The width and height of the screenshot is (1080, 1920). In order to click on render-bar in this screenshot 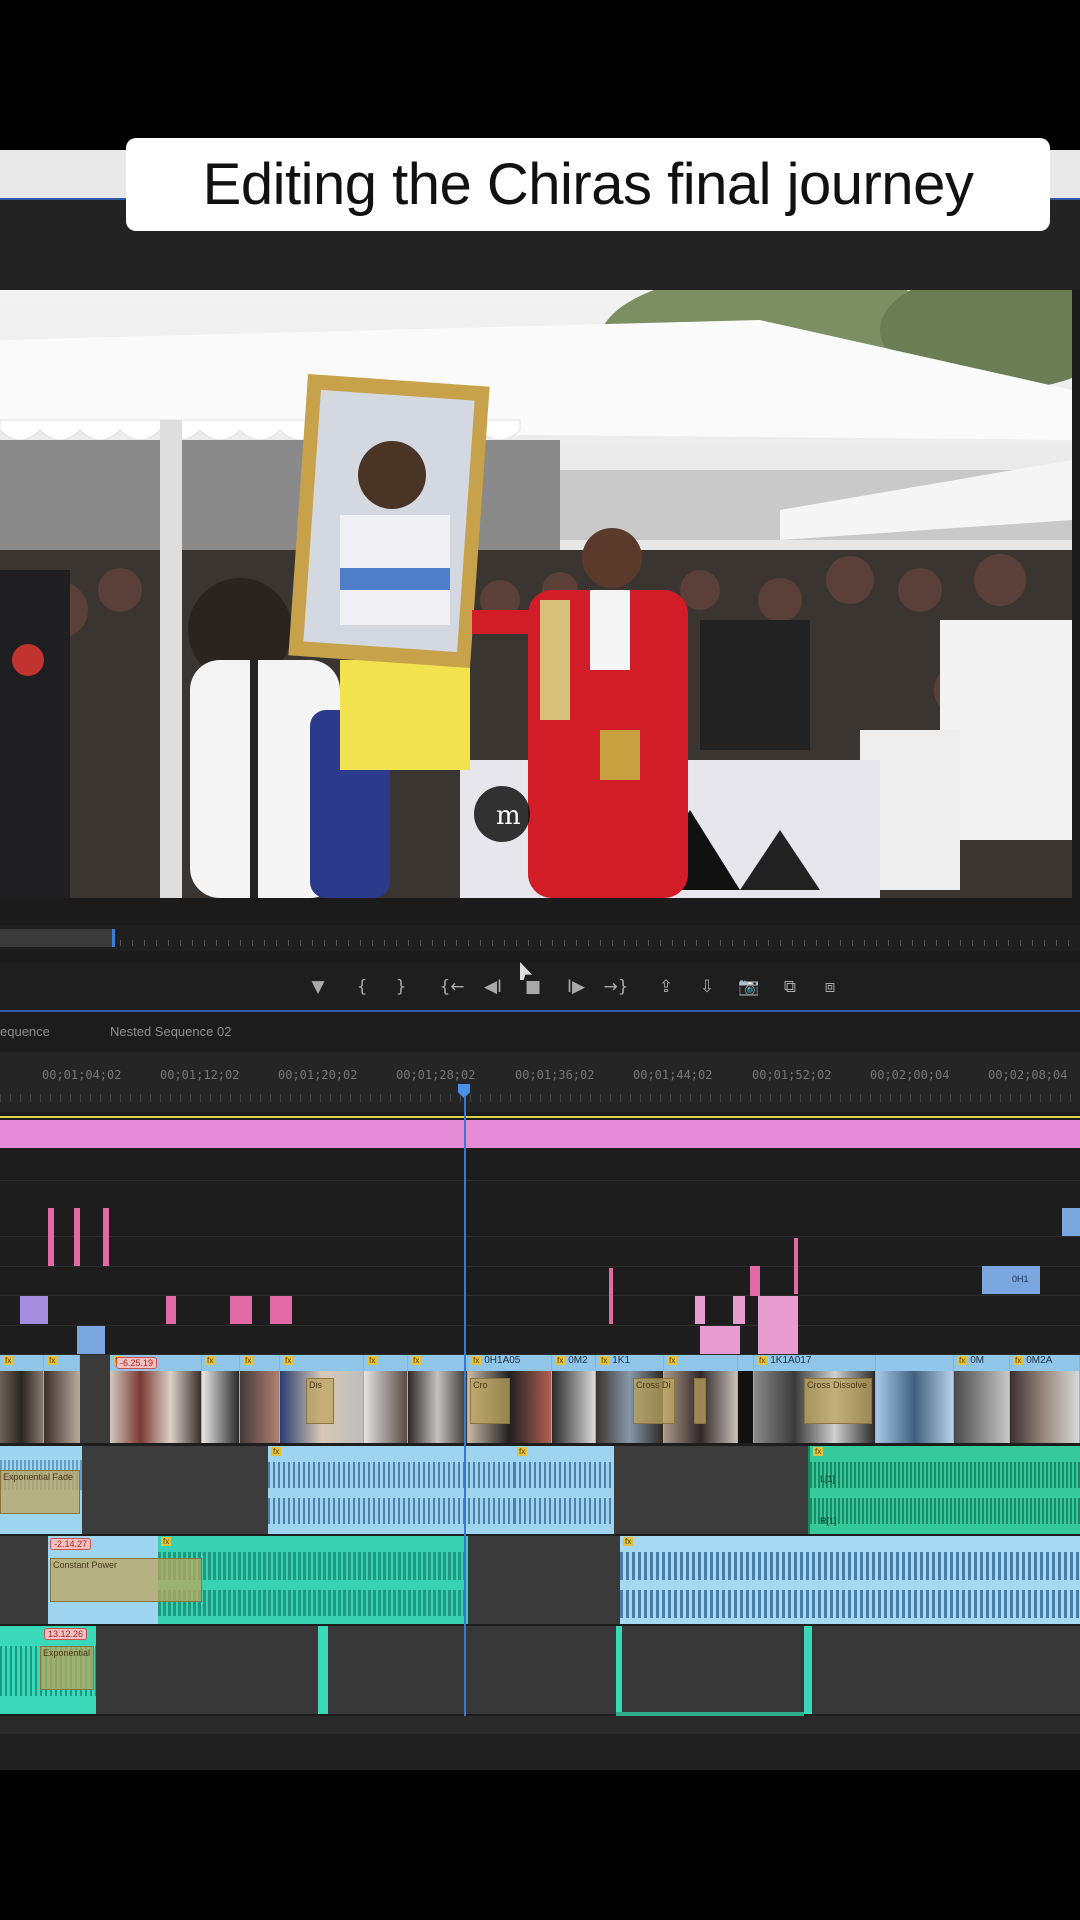, I will do `click(540, 1134)`.